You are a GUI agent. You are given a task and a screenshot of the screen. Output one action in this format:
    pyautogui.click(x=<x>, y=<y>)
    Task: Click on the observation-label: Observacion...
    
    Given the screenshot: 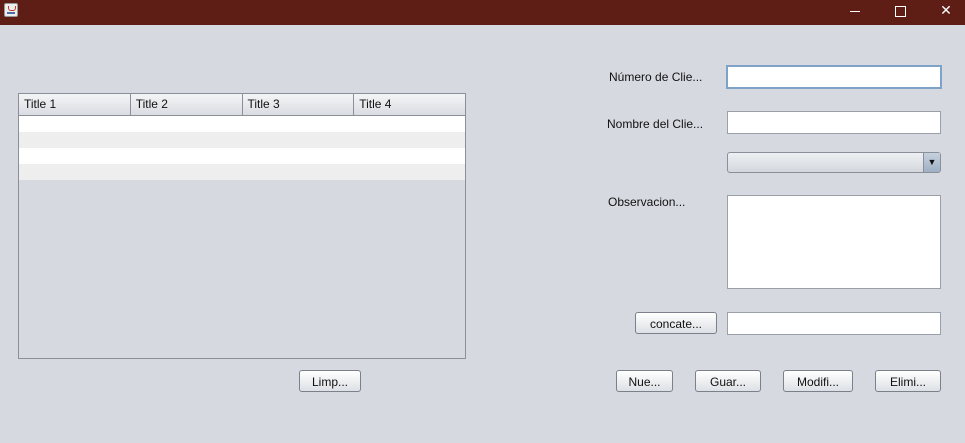 What is the action you would take?
    pyautogui.click(x=647, y=202)
    